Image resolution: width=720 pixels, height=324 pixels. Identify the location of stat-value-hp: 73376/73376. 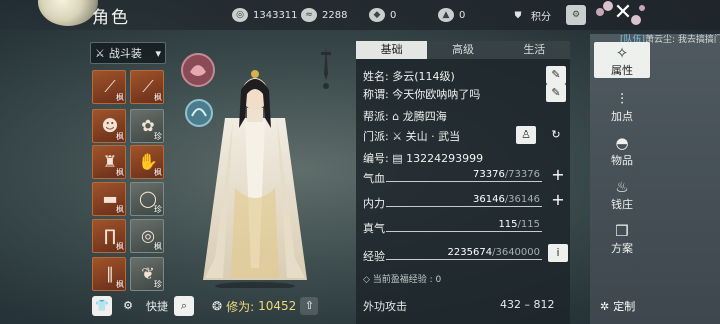
(475, 174).